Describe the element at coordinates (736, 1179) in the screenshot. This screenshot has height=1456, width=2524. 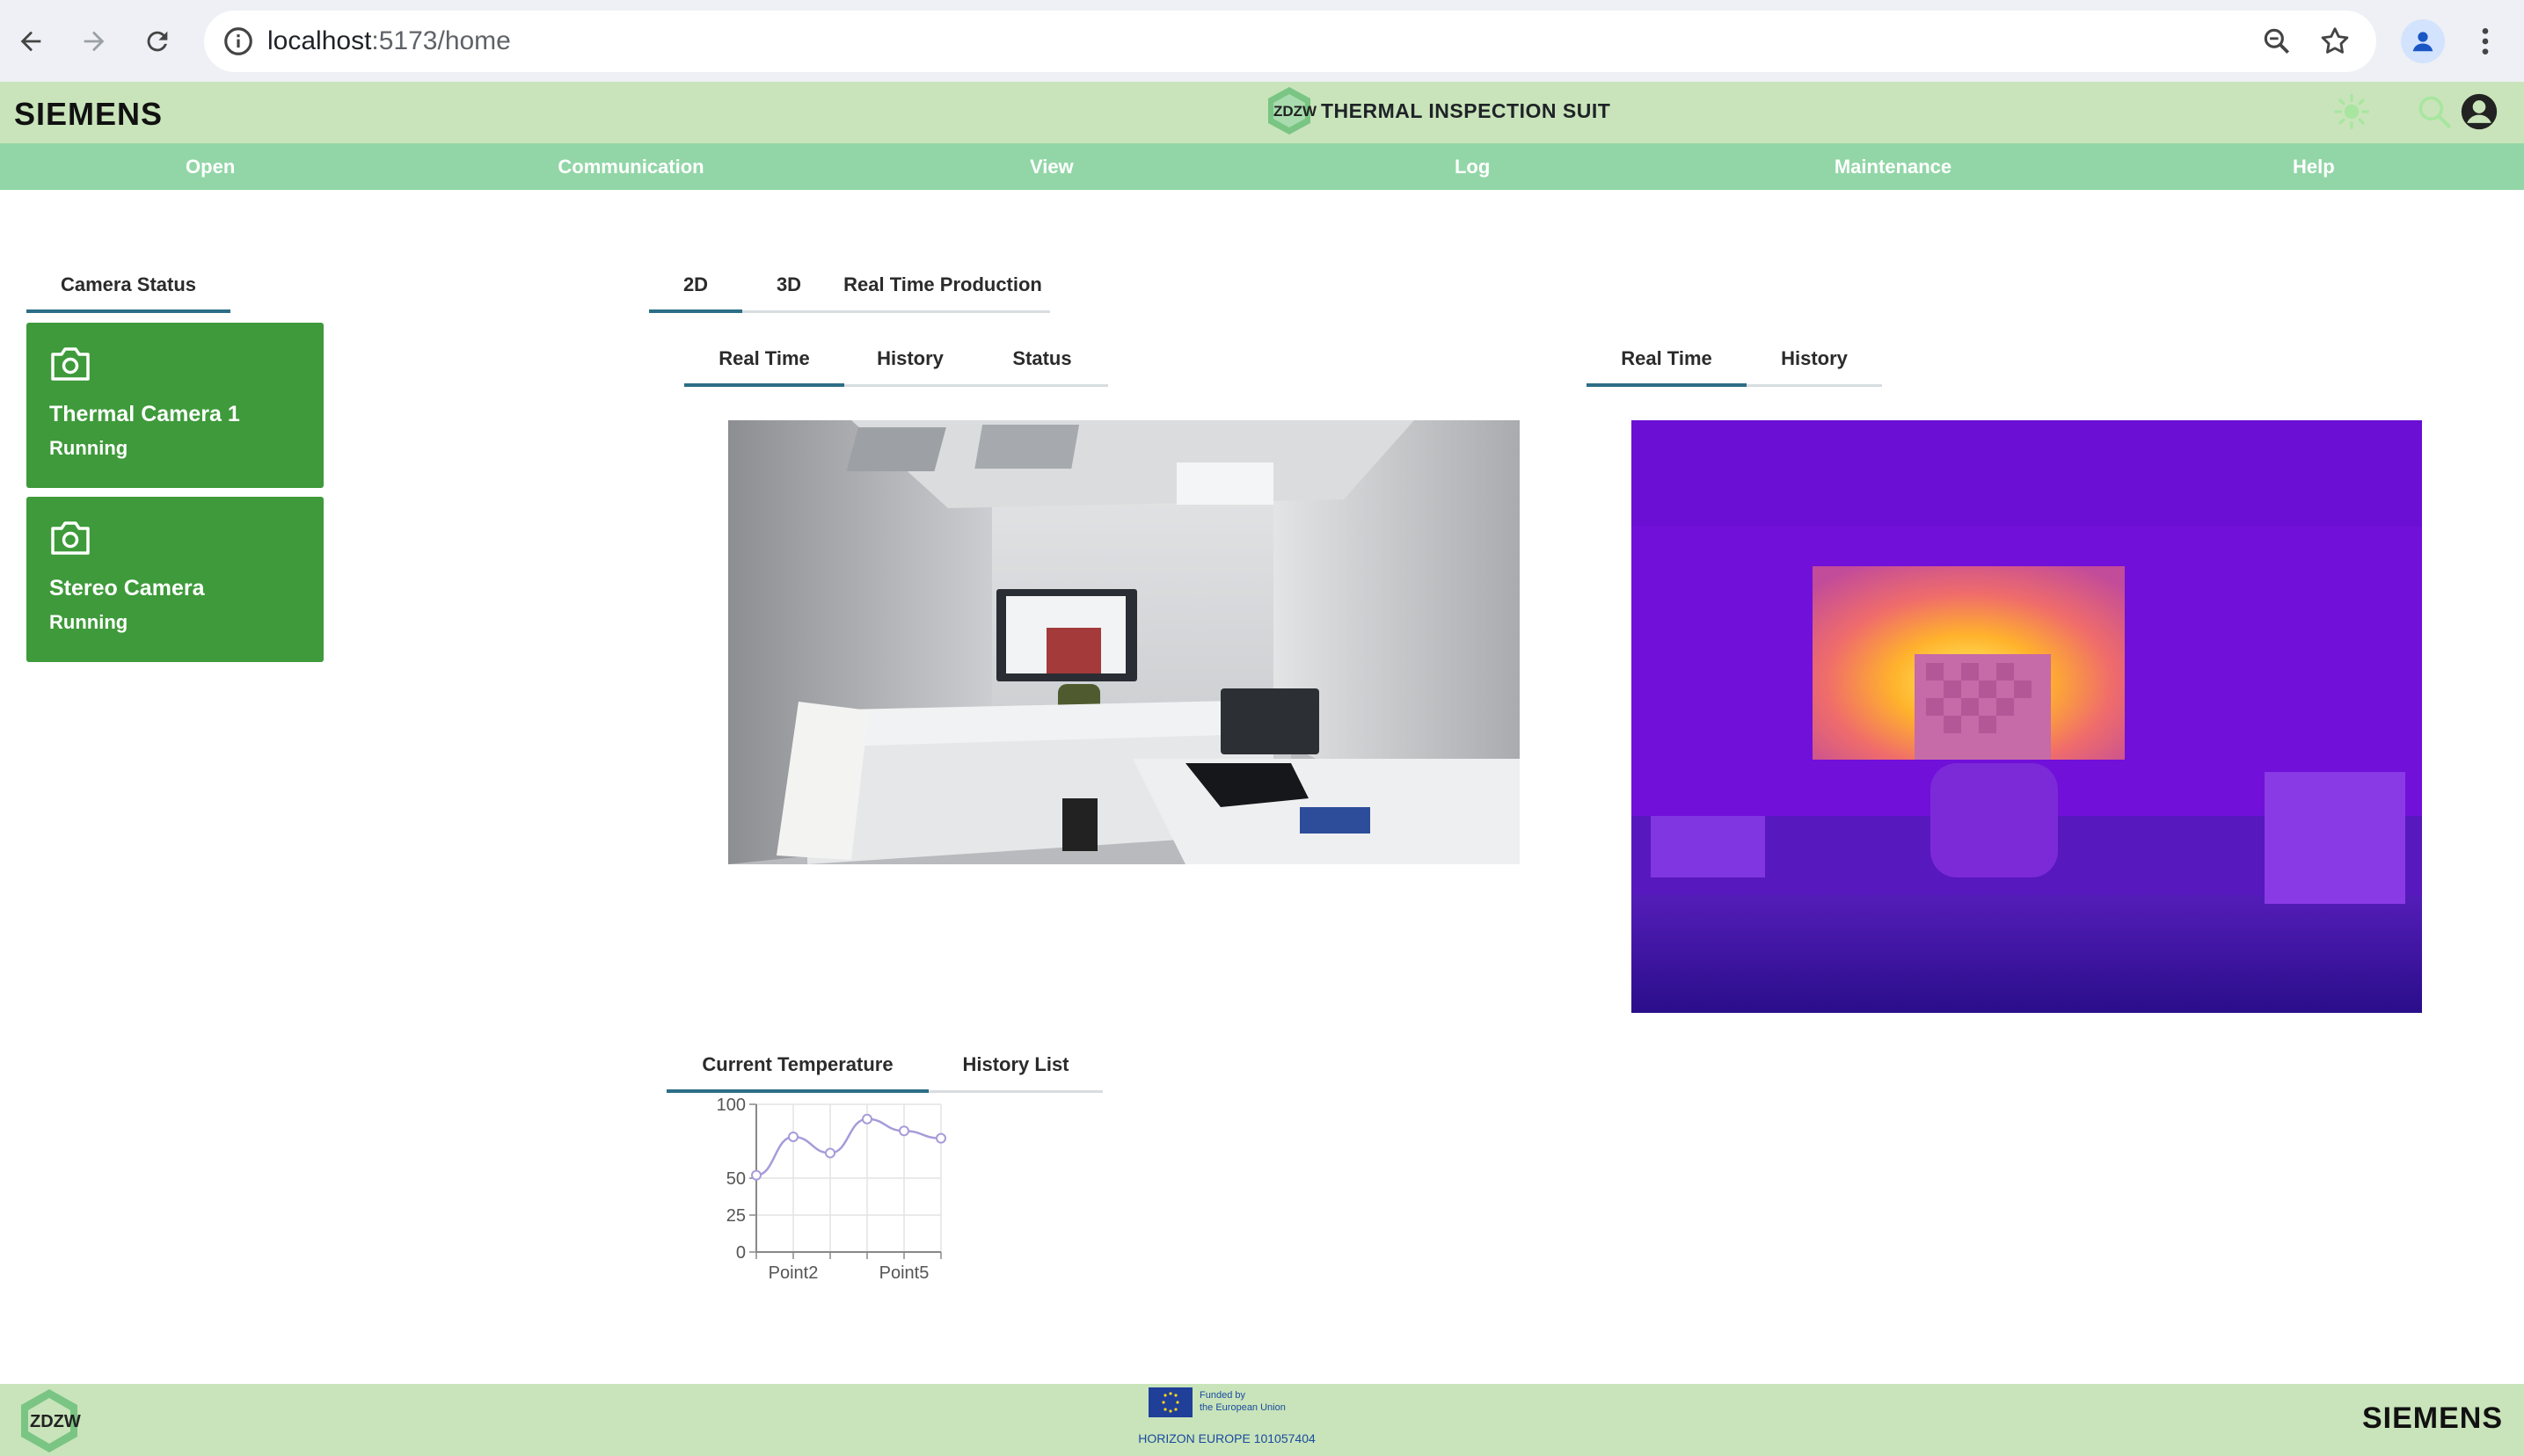
I see `y-tick-label: 50` at that location.